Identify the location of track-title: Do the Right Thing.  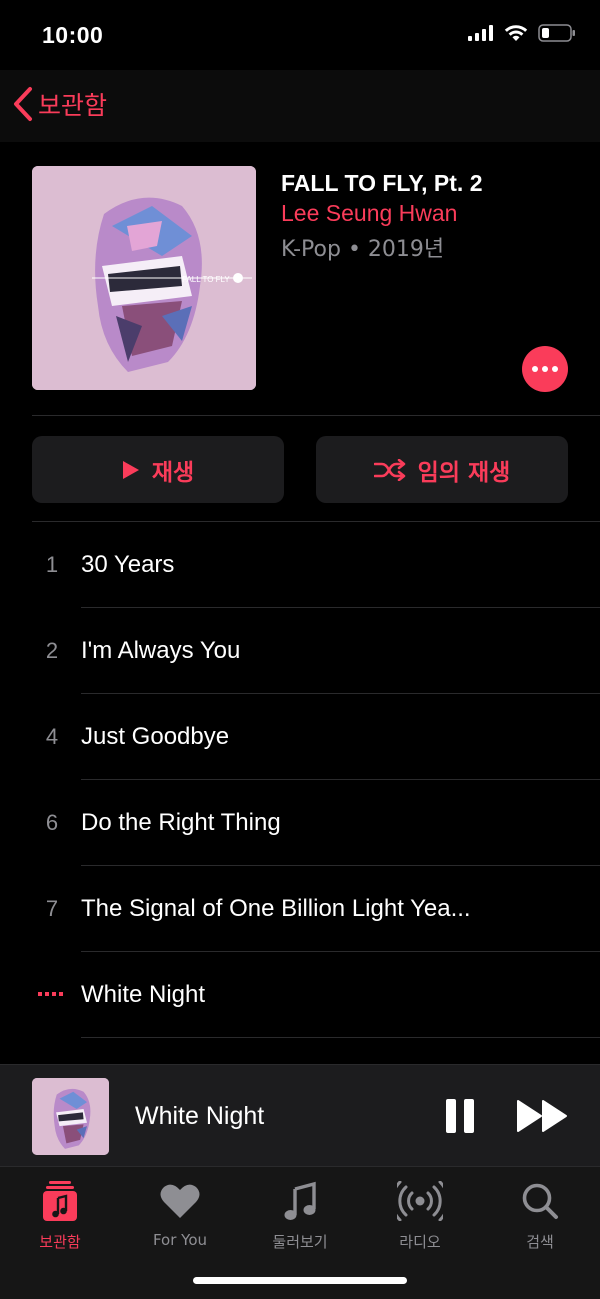
(181, 822).